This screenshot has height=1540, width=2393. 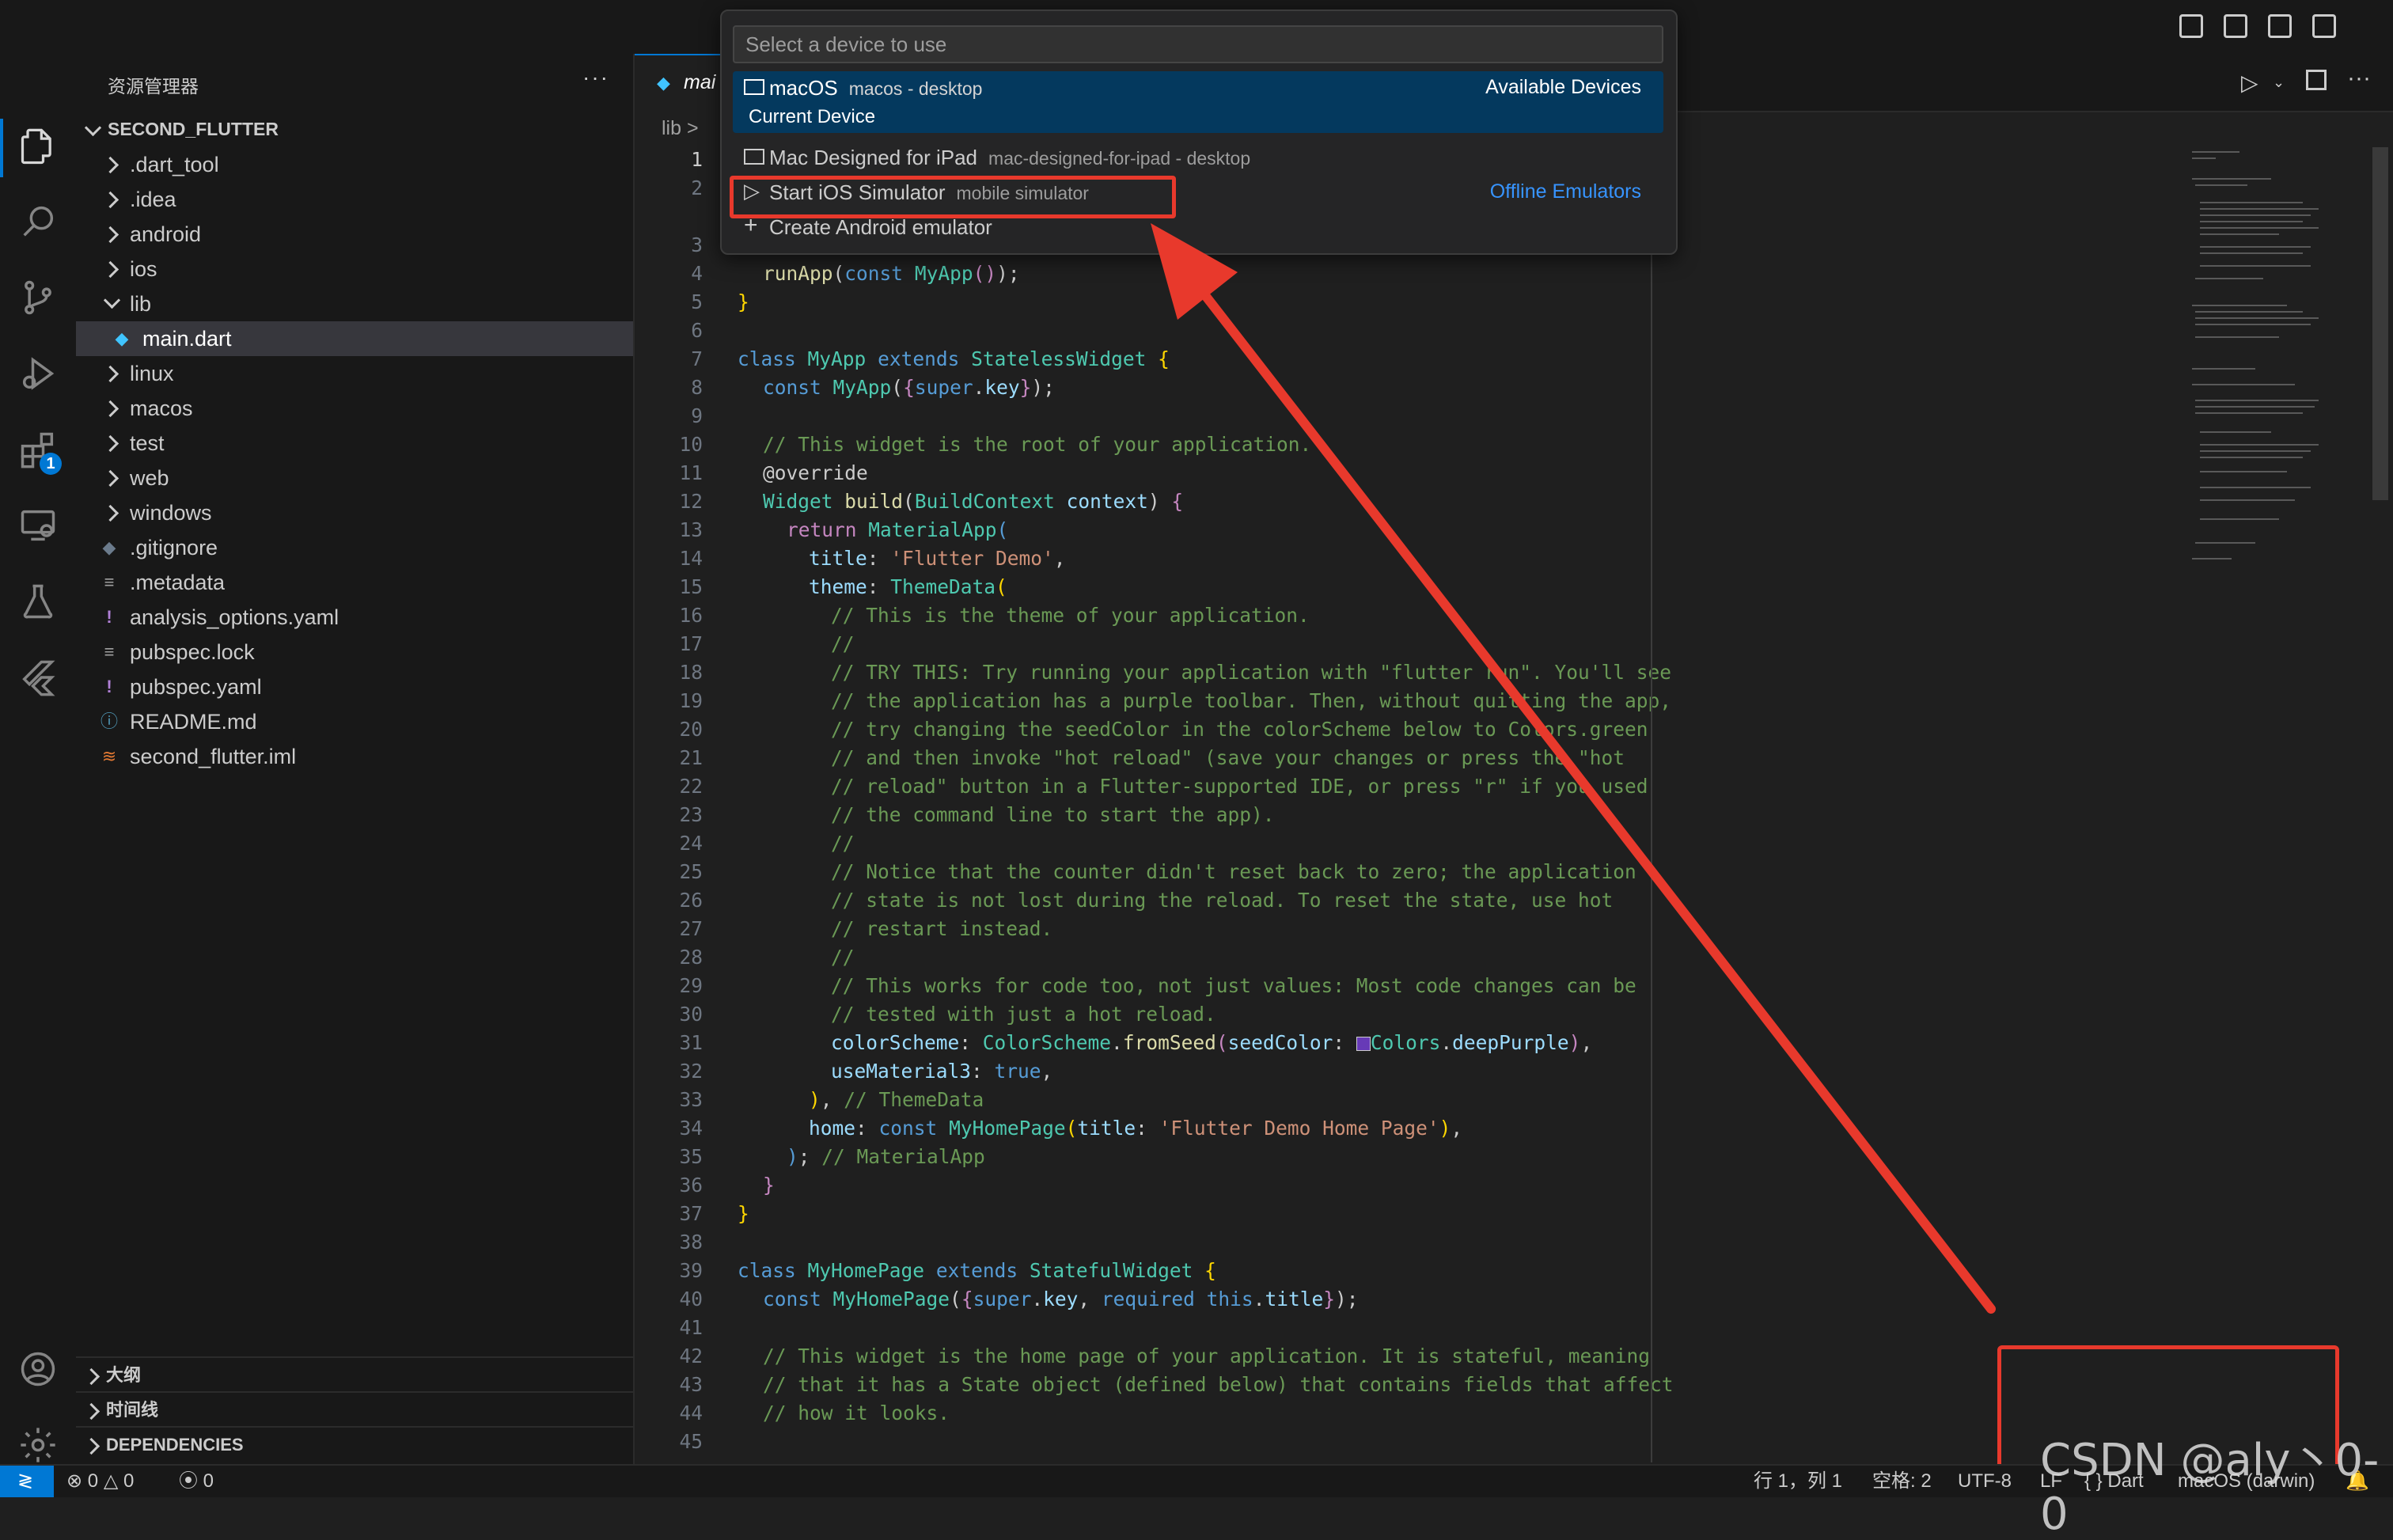 I want to click on broadcast-icon: ⦿, so click(x=188, y=1481).